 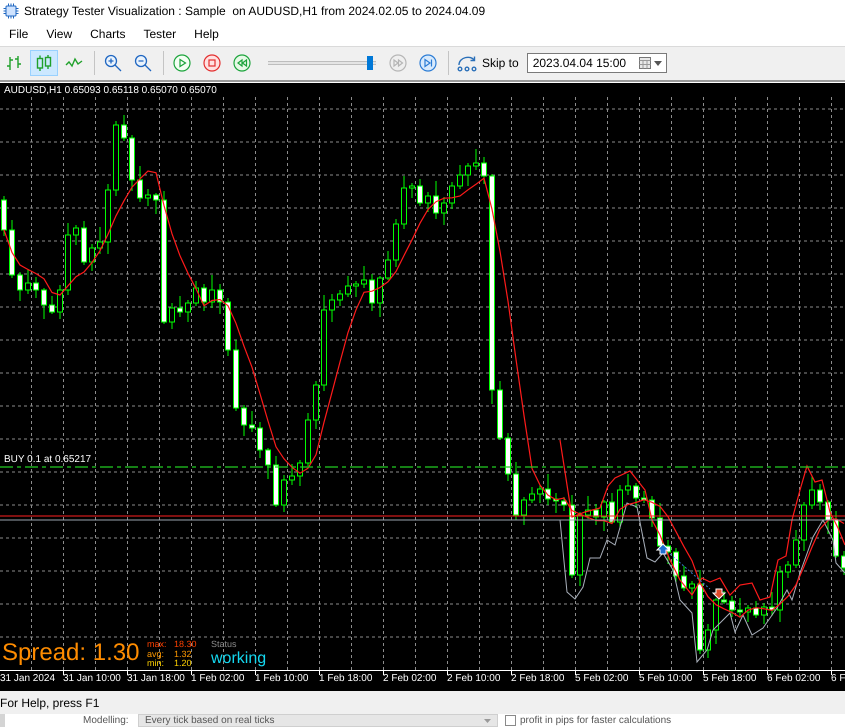 I want to click on x-axis-label: 31 Jan 10:00, so click(x=92, y=679).